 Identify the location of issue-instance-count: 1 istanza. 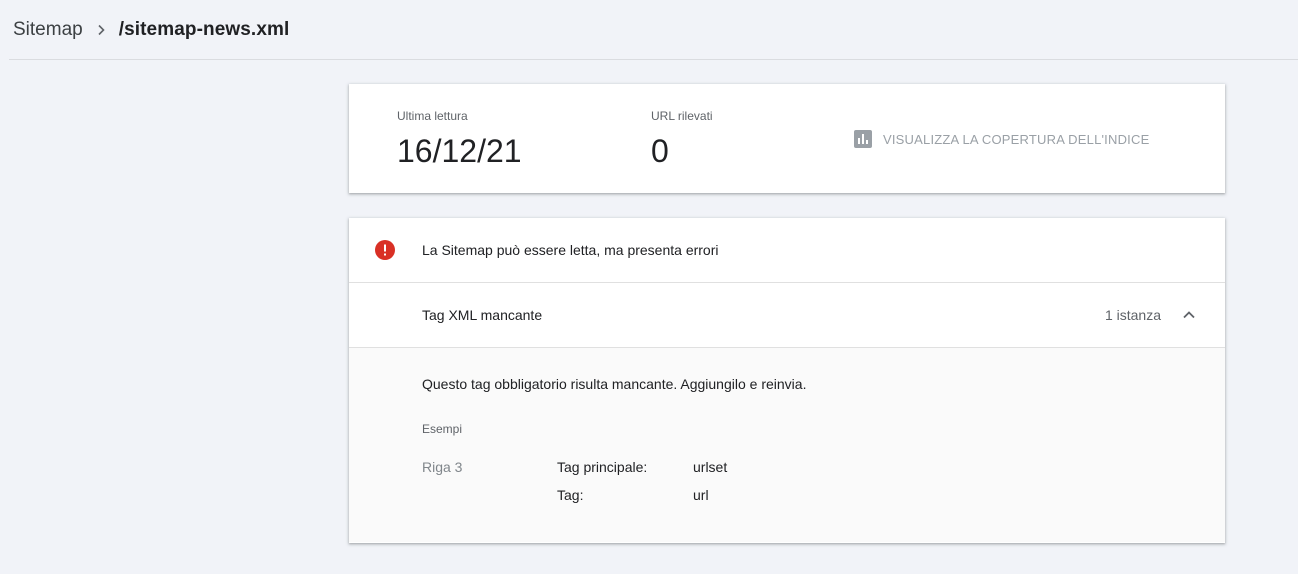
(1132, 315).